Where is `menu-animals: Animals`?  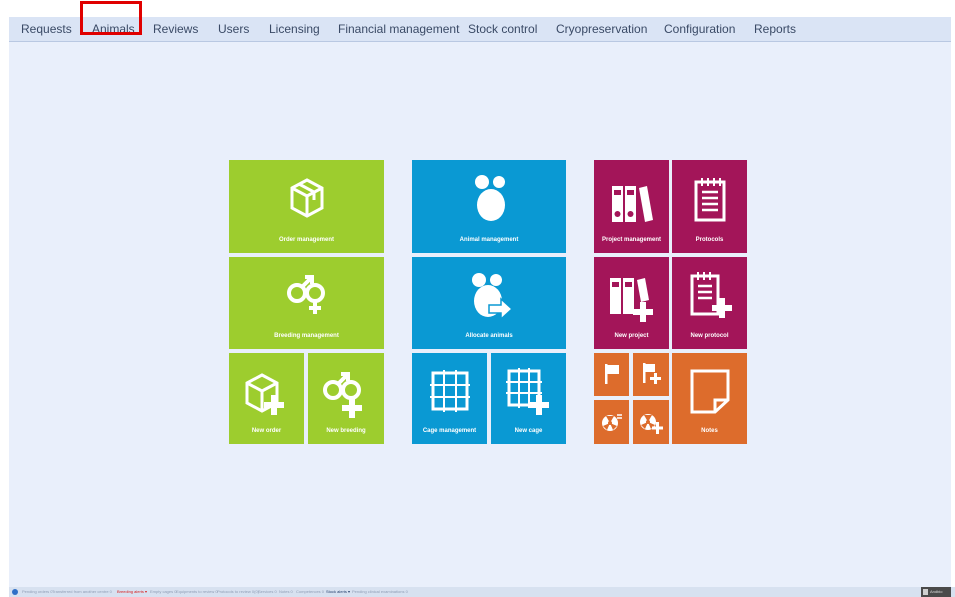 menu-animals: Animals is located at coordinates (113, 29).